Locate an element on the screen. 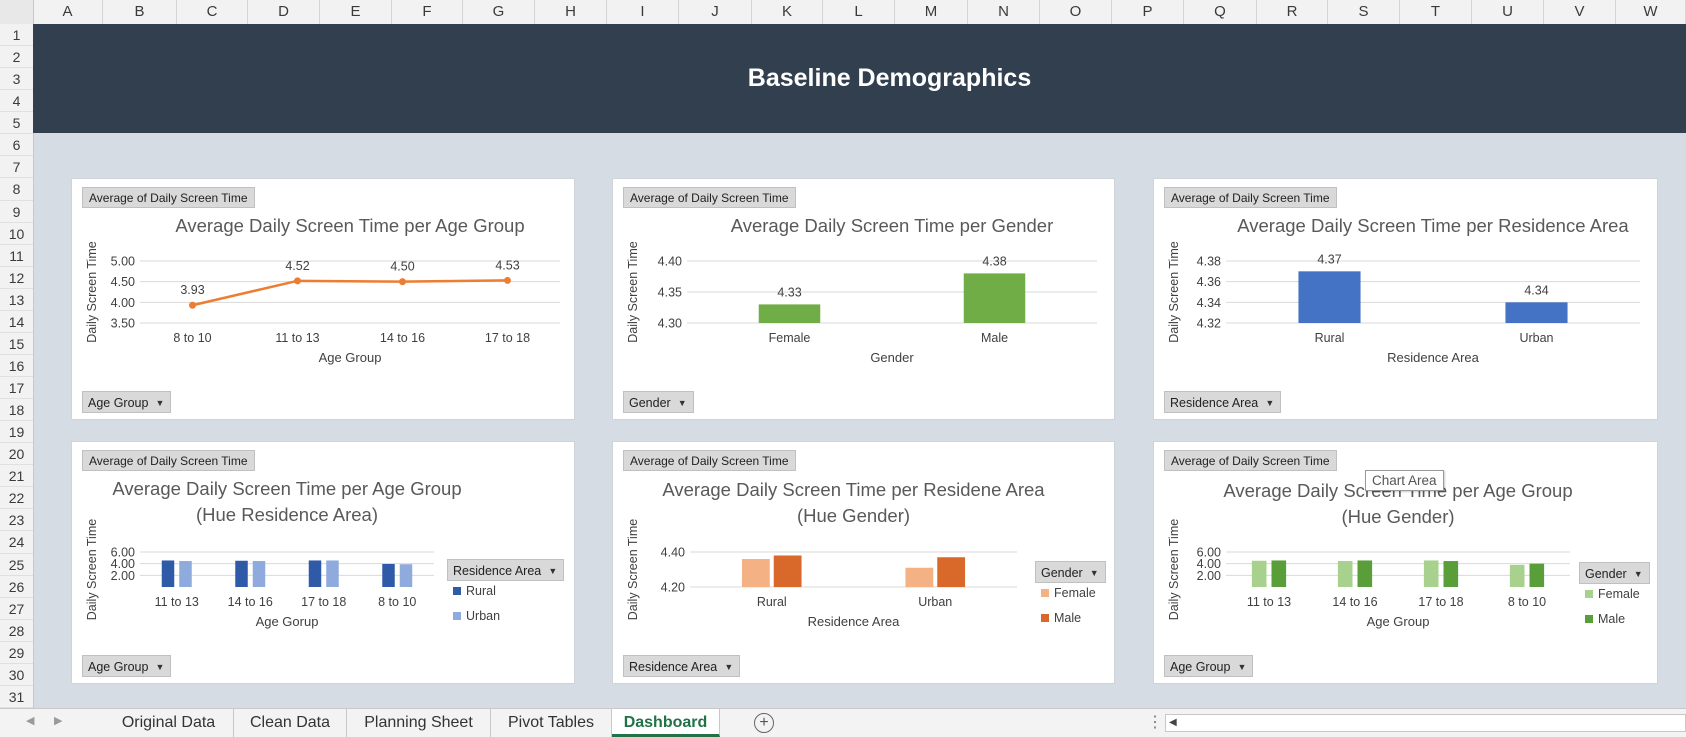 The height and width of the screenshot is (737, 1686). sheet-tab: Planning Sheet is located at coordinates (419, 723).